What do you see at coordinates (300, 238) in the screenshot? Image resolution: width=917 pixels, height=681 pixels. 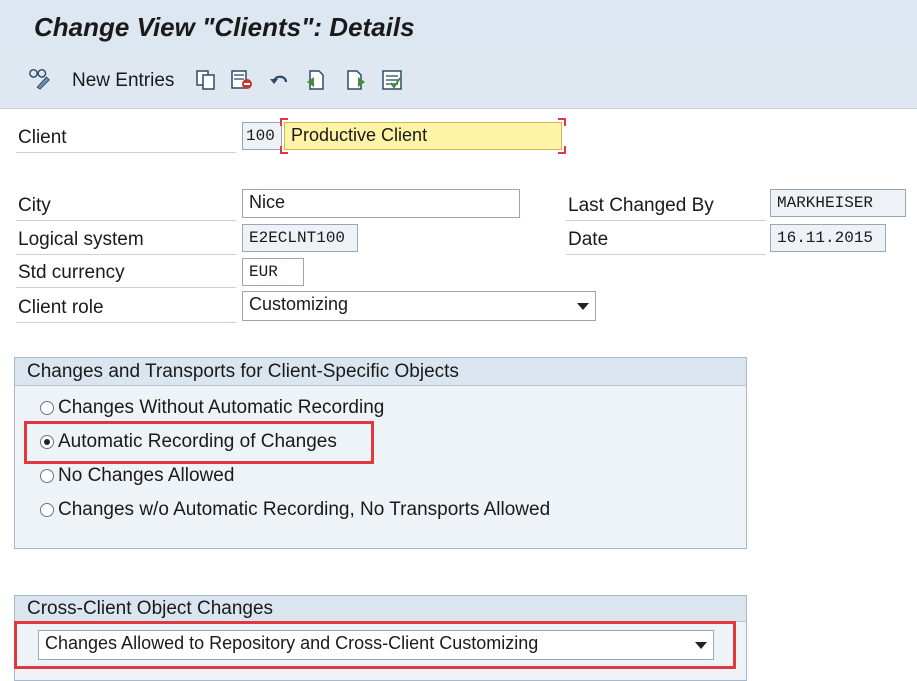 I see `logical-system-field: E2ECLNT100` at bounding box center [300, 238].